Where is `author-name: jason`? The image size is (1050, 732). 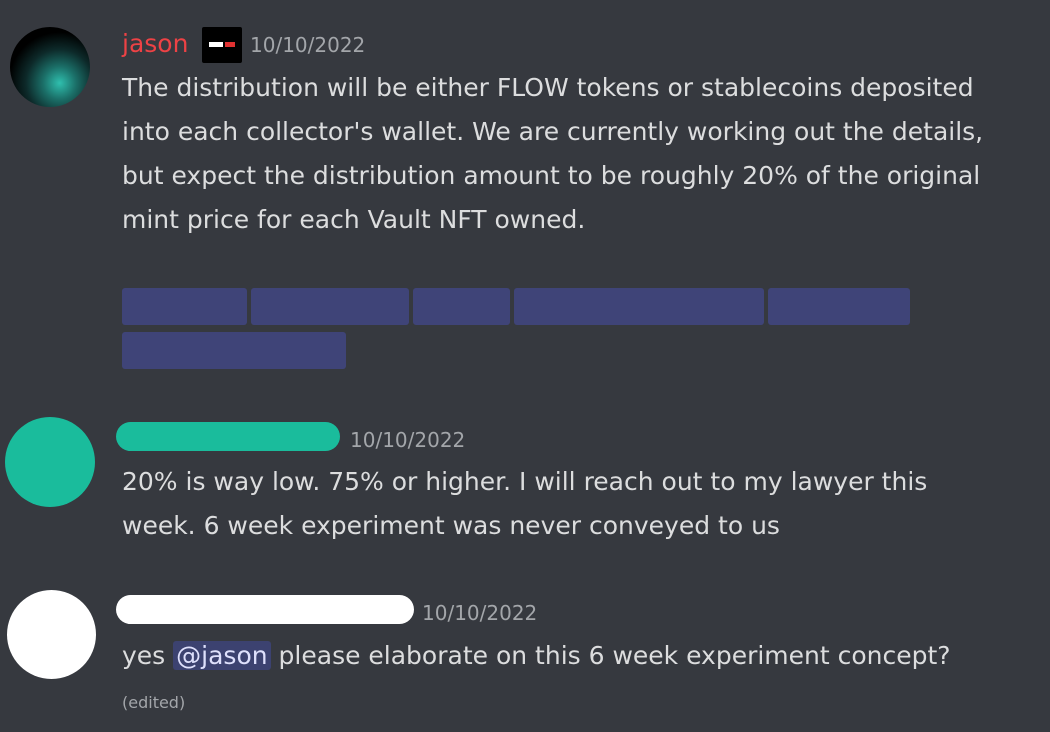 author-name: jason is located at coordinates (155, 44).